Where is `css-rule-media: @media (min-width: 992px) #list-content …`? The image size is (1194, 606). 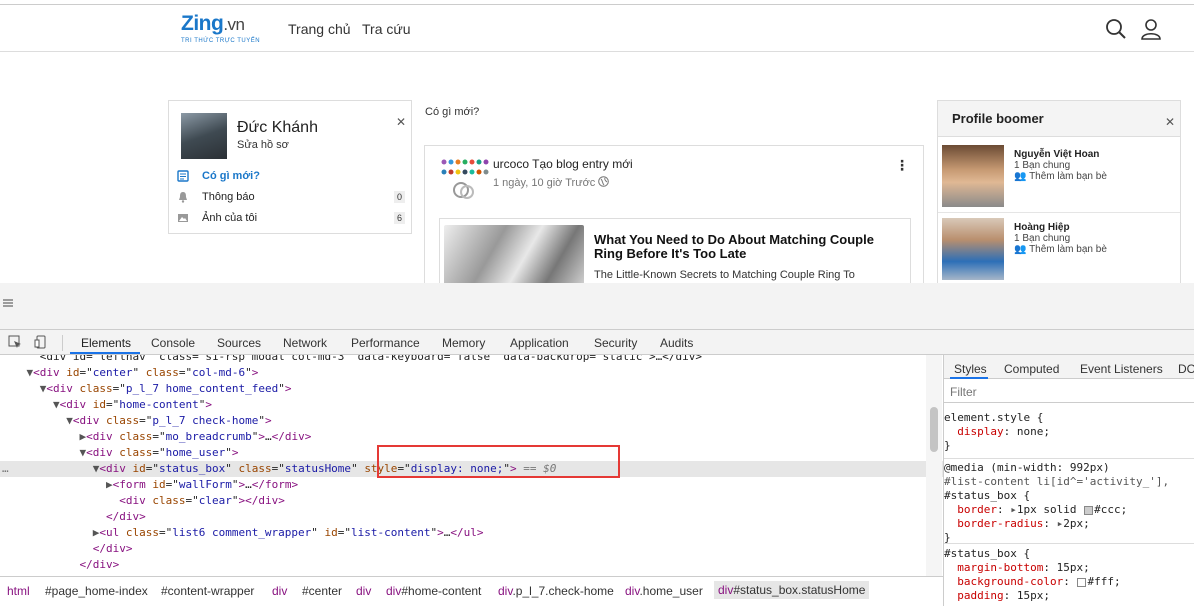 css-rule-media: @media (min-width: 992px) #list-content … is located at coordinates (1069, 503).